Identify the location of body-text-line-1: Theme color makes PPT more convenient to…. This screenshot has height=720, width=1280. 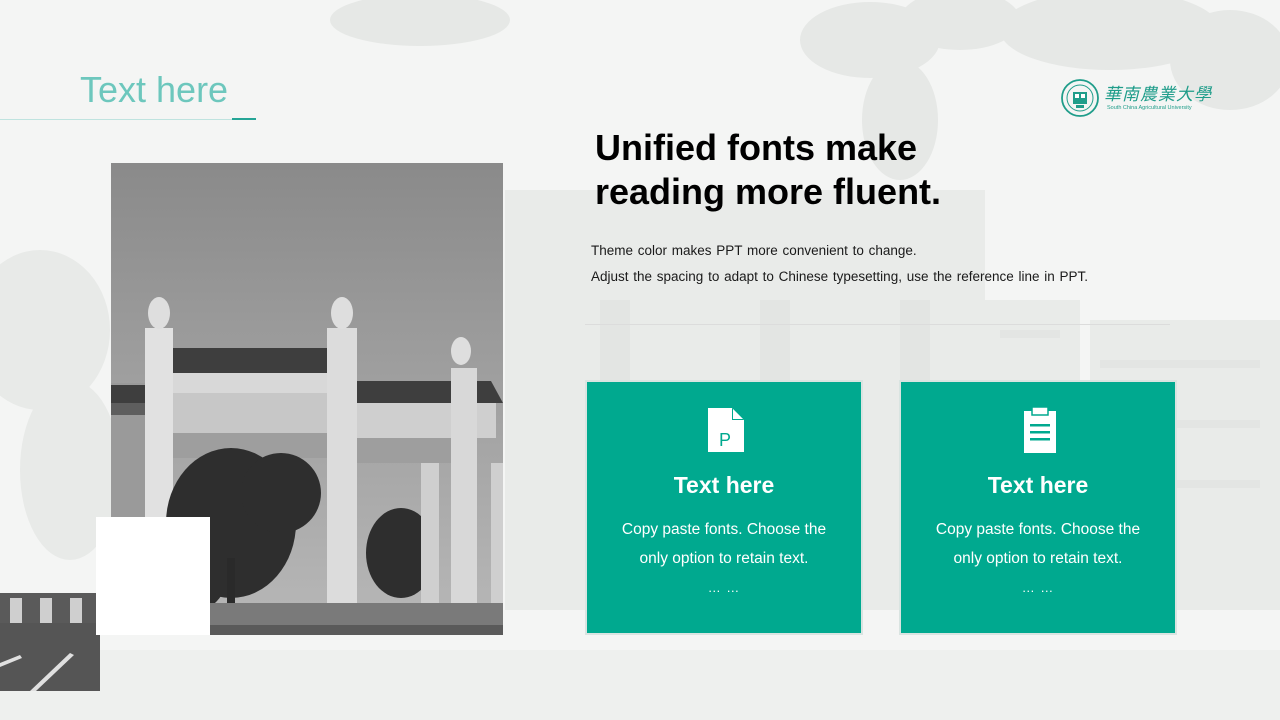
(754, 250).